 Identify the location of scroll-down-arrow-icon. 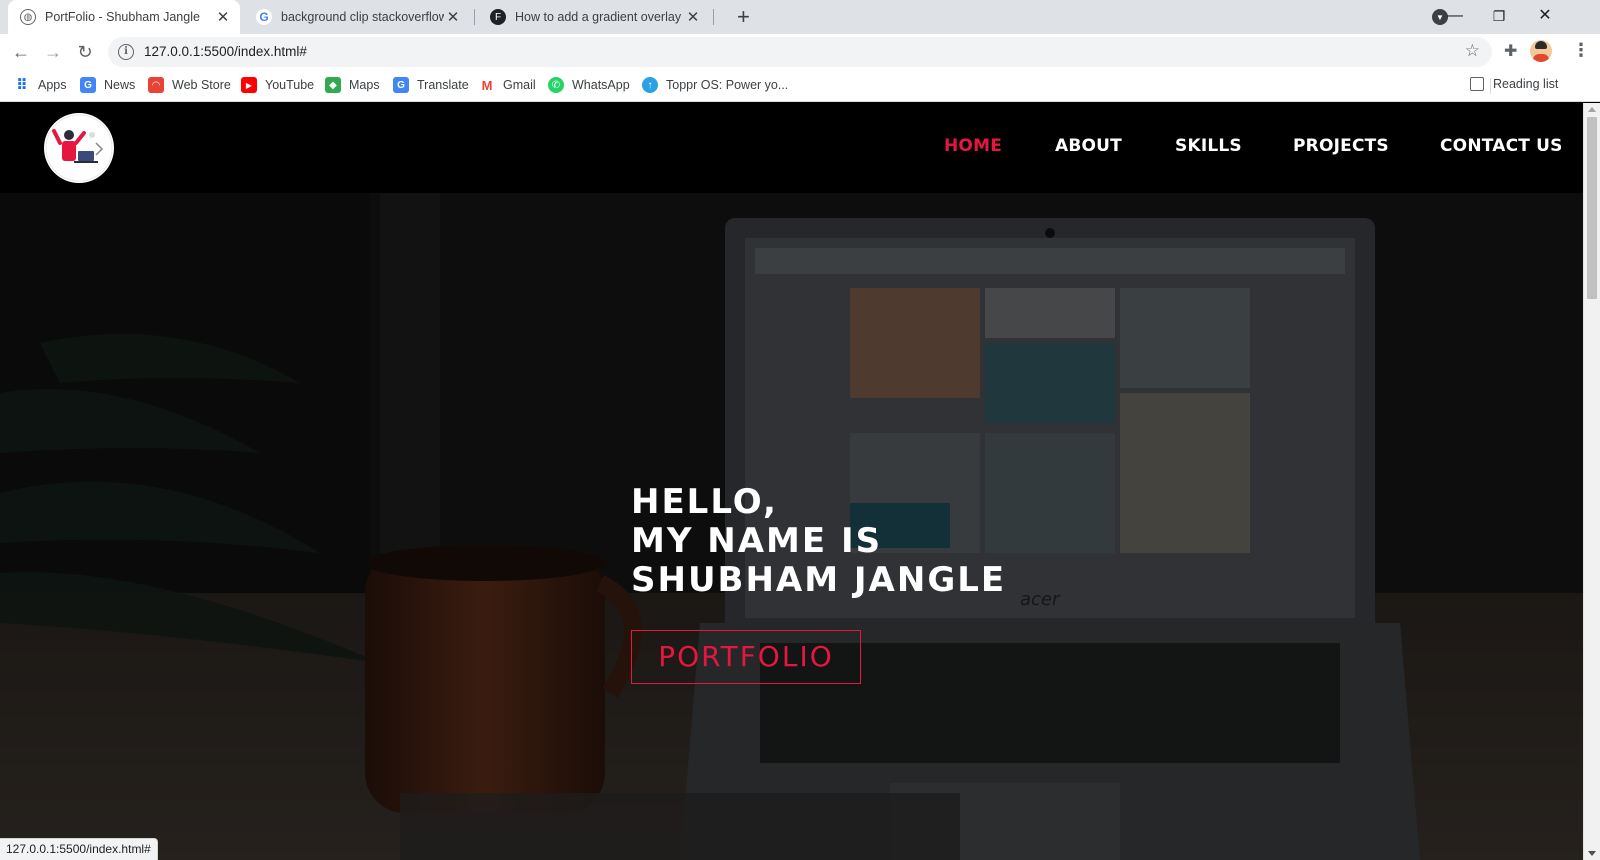
(1592, 853).